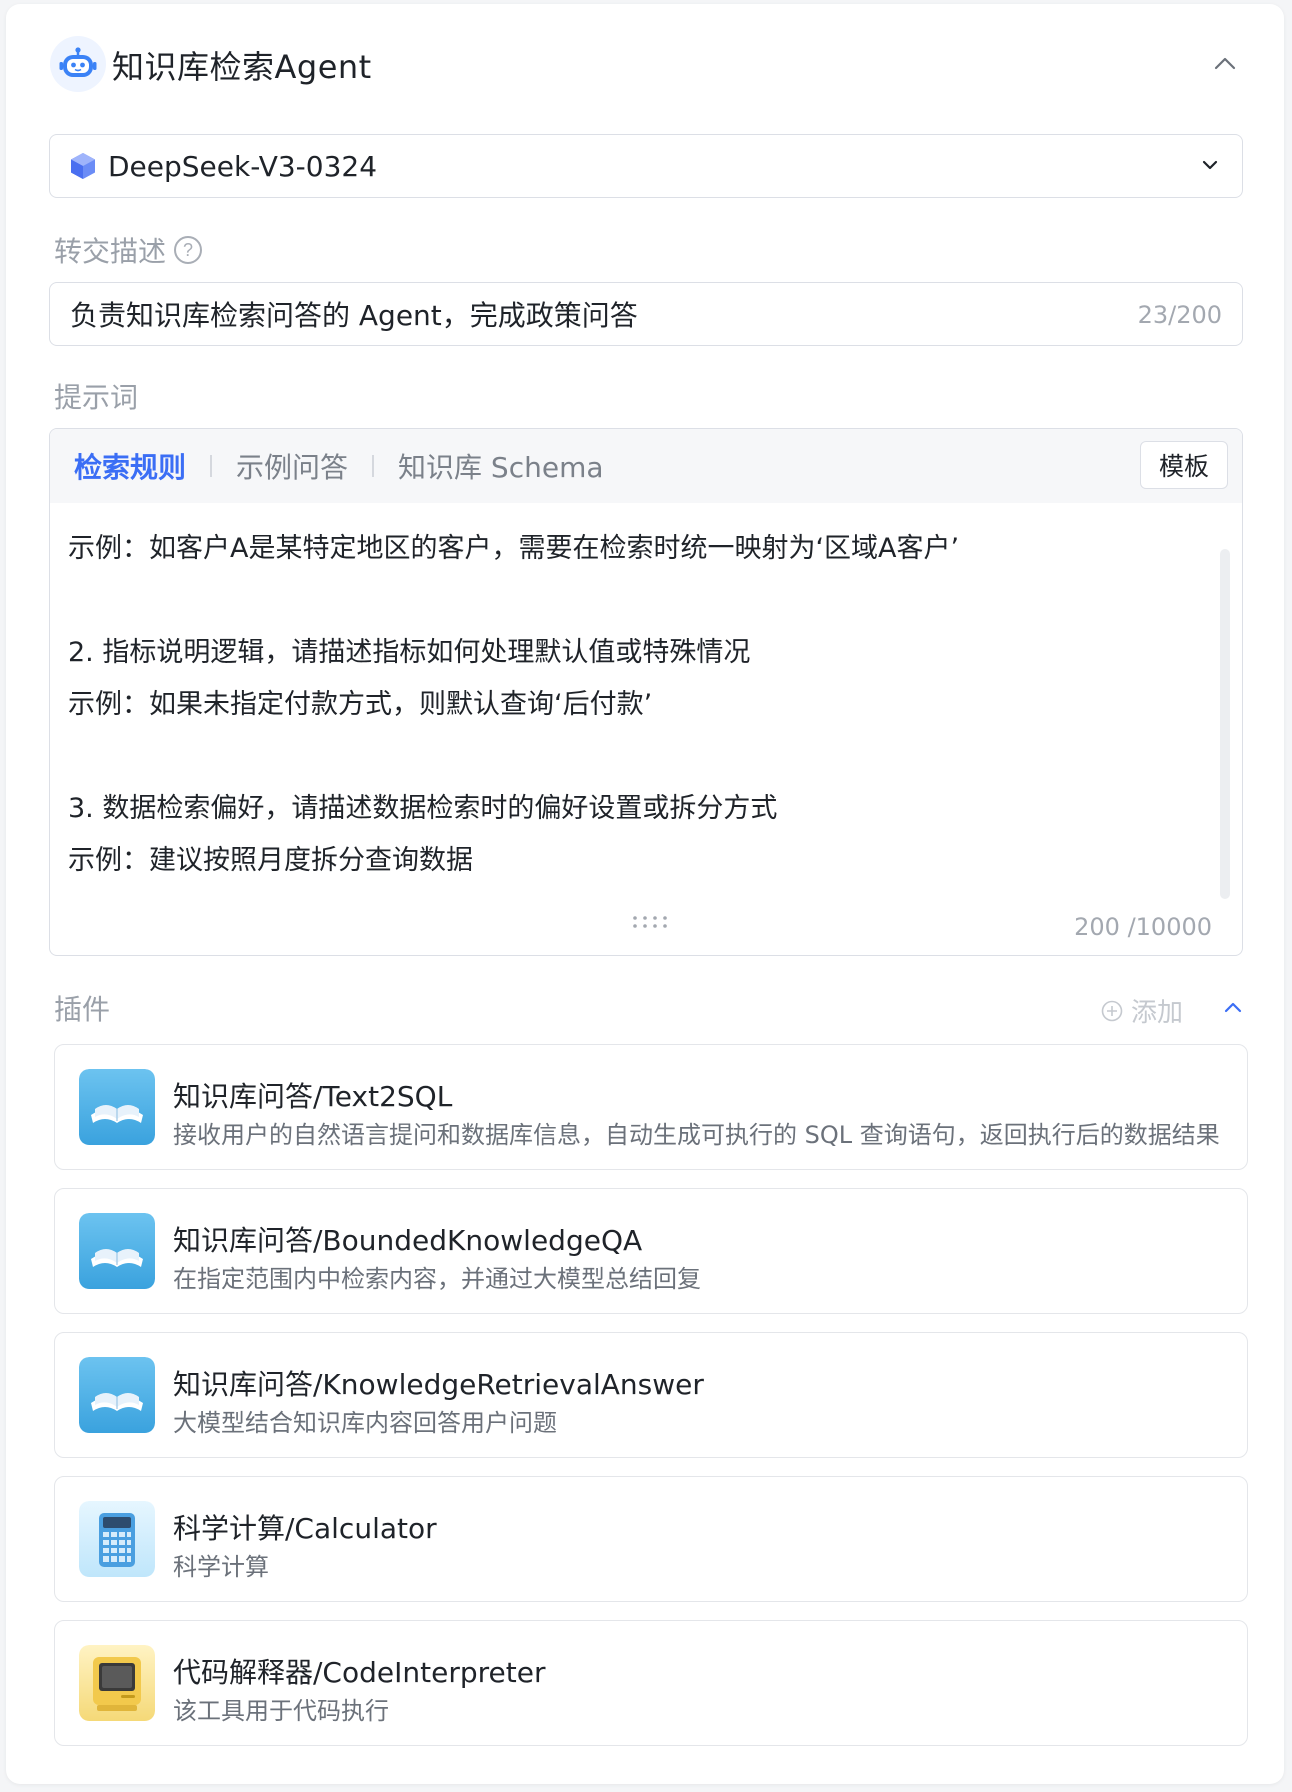 Image resolution: width=1292 pixels, height=1792 pixels. I want to click on prompt-tabs: 检索规则 示例问答 知识库 Schema 模板, so click(646, 466).